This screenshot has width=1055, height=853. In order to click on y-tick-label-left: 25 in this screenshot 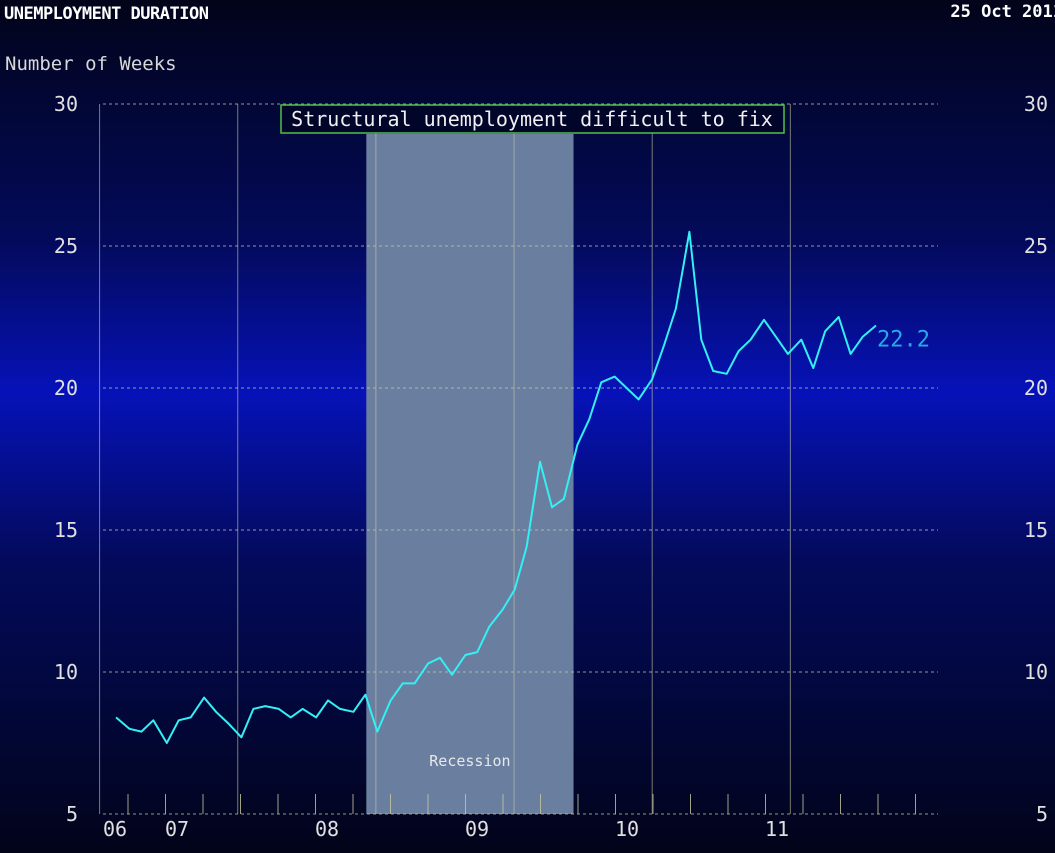, I will do `click(66, 246)`.